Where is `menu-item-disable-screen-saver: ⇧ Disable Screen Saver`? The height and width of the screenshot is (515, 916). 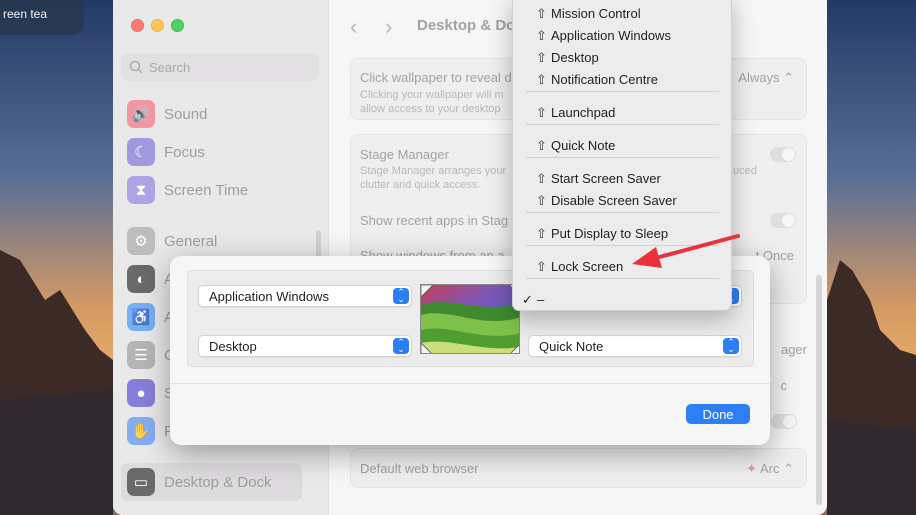
menu-item-disable-screen-saver: ⇧ Disable Screen Saver is located at coordinates (623, 201).